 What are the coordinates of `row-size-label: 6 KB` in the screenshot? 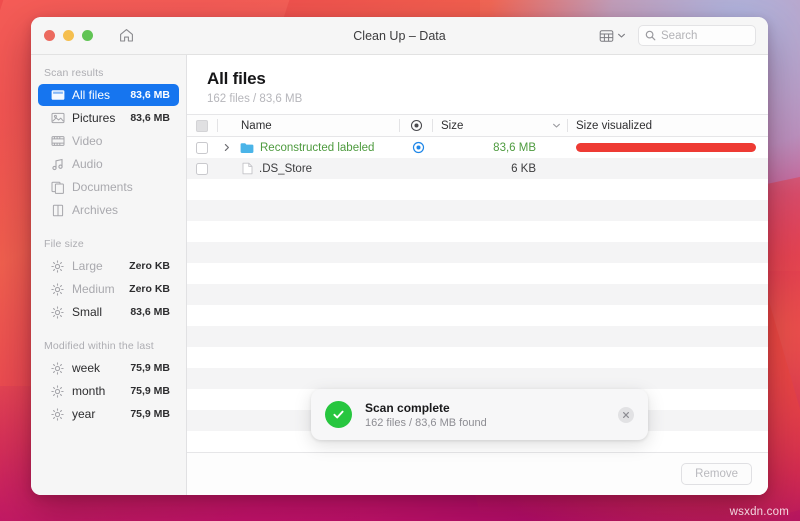 It's located at (523, 168).